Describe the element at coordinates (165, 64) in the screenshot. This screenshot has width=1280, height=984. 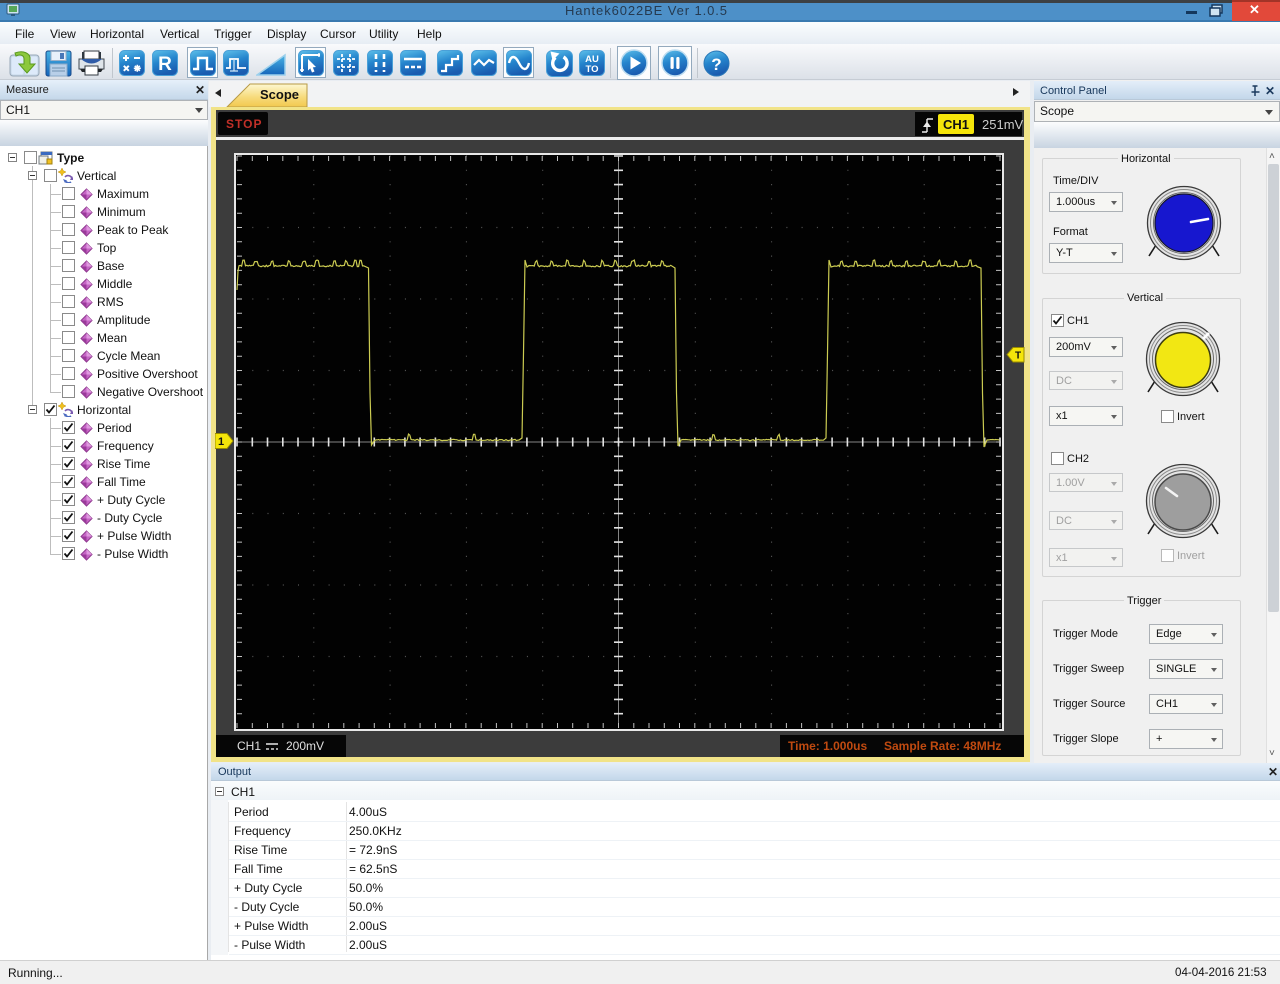
I see `svg-text: R` at that location.